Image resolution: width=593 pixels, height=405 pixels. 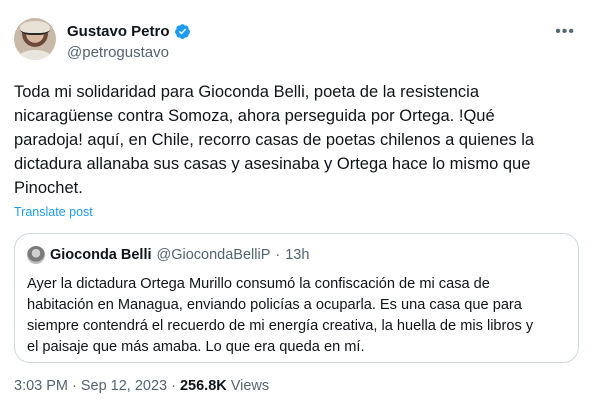 I want to click on verified-badge-icon, so click(x=182, y=31).